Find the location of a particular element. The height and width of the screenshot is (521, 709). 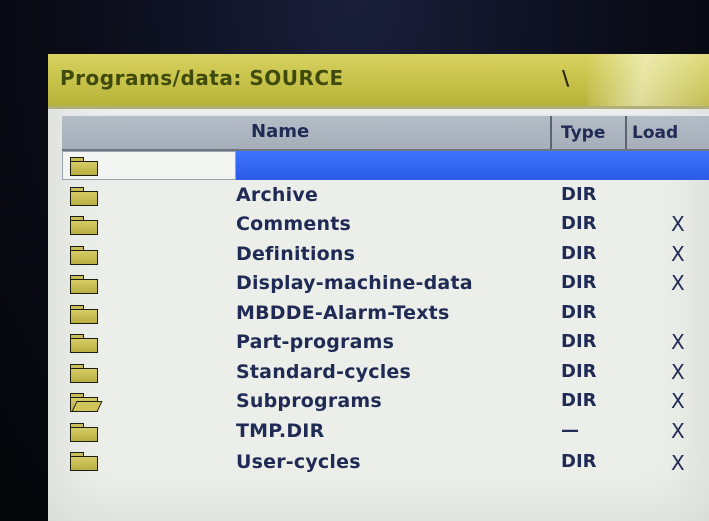

list-item: Standard-cycles DIR X is located at coordinates (385, 373).